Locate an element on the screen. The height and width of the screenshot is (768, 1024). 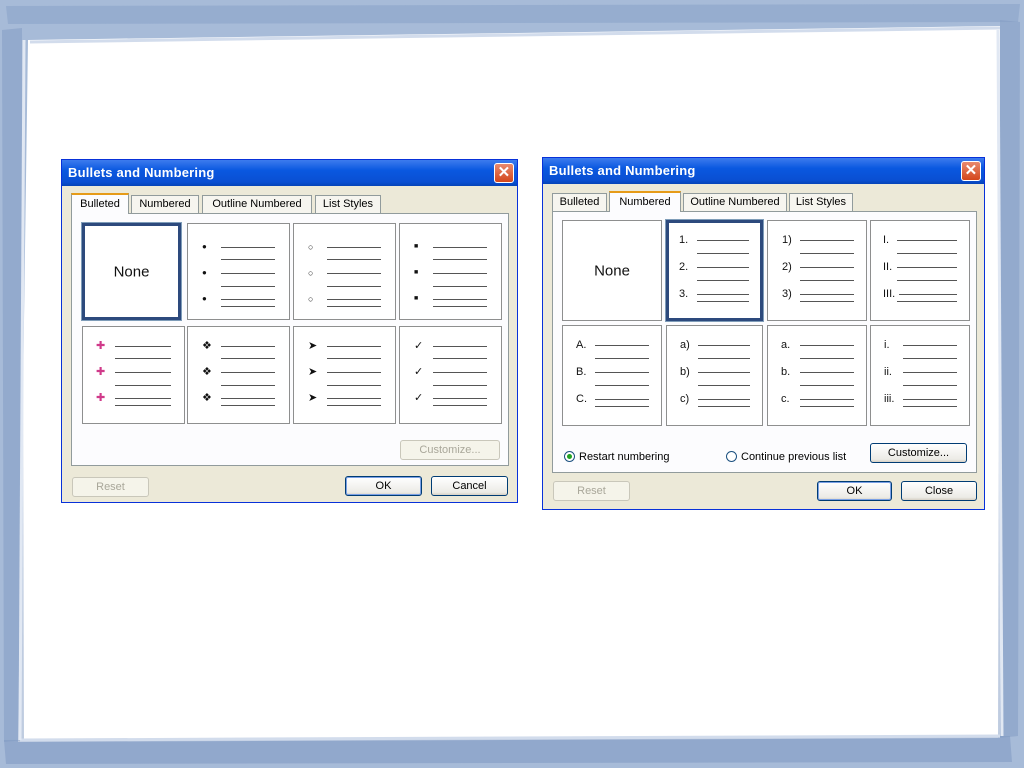
number-marker: b. is located at coordinates (786, 372).